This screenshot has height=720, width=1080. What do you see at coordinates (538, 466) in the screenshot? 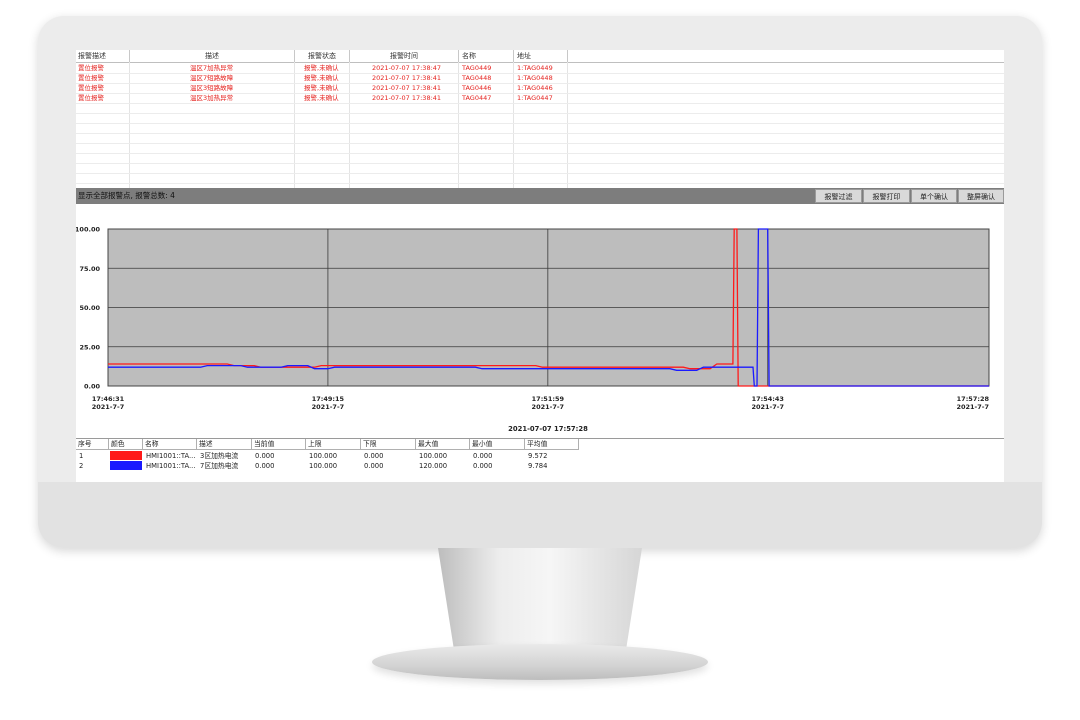
I see `legend-avg: 9.784` at bounding box center [538, 466].